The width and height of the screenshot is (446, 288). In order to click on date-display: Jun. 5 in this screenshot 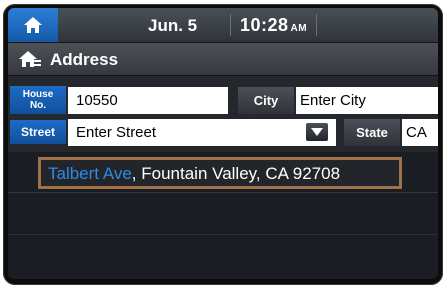, I will do `click(173, 25)`.